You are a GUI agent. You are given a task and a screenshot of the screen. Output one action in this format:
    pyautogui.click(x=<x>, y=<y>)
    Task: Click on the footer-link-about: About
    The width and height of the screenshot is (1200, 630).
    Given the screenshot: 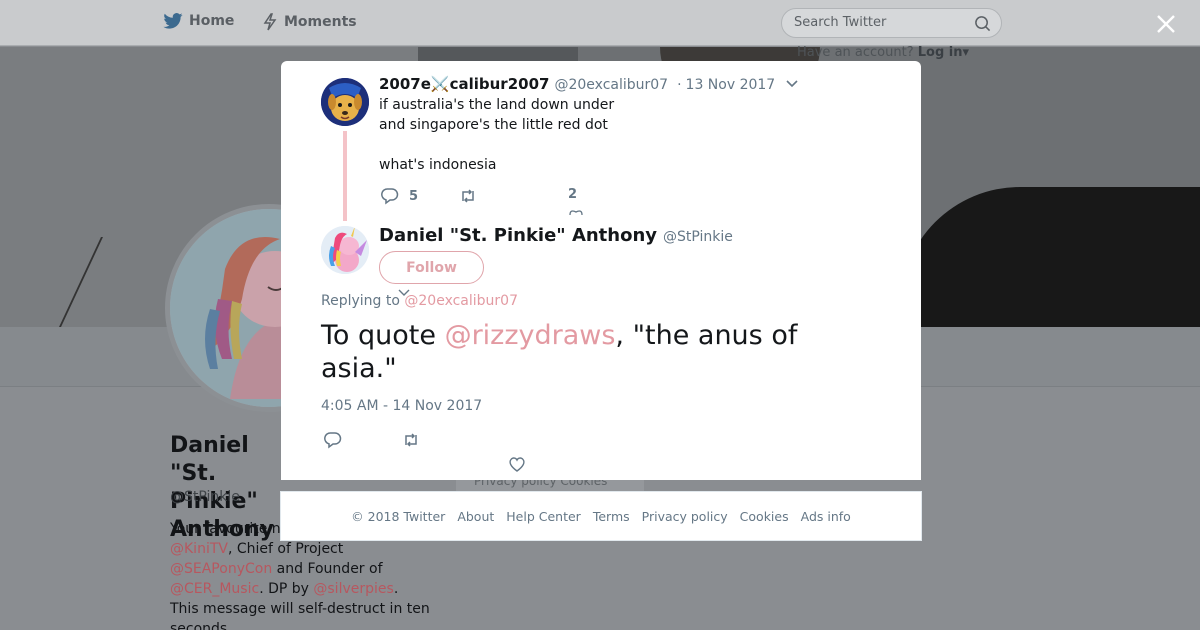 What is the action you would take?
    pyautogui.click(x=475, y=516)
    